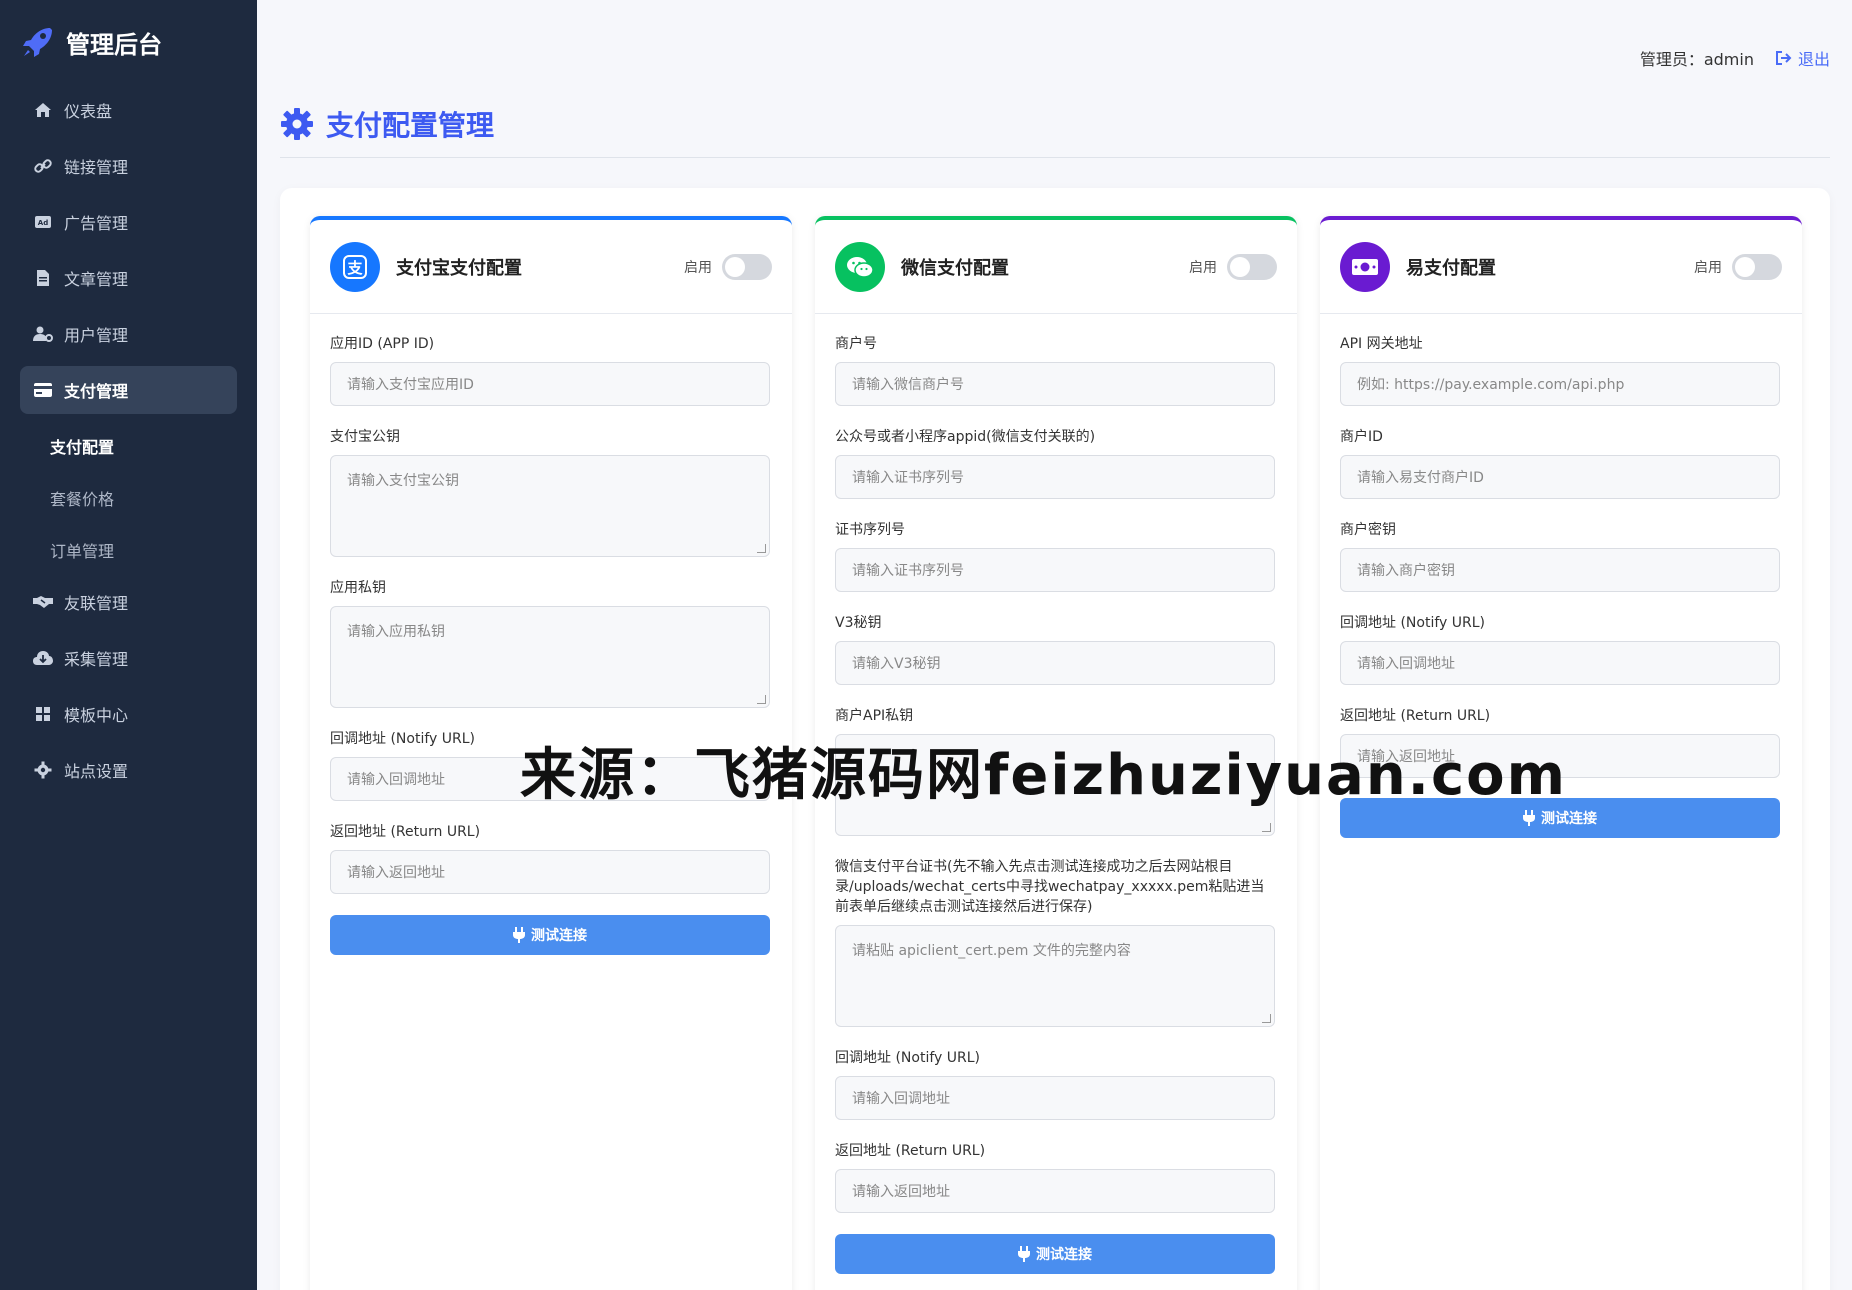 This screenshot has width=1852, height=1290. What do you see at coordinates (965, 437) in the screenshot?
I see `field-label: 公众号或者小程序appid(微信支付关联的)` at bounding box center [965, 437].